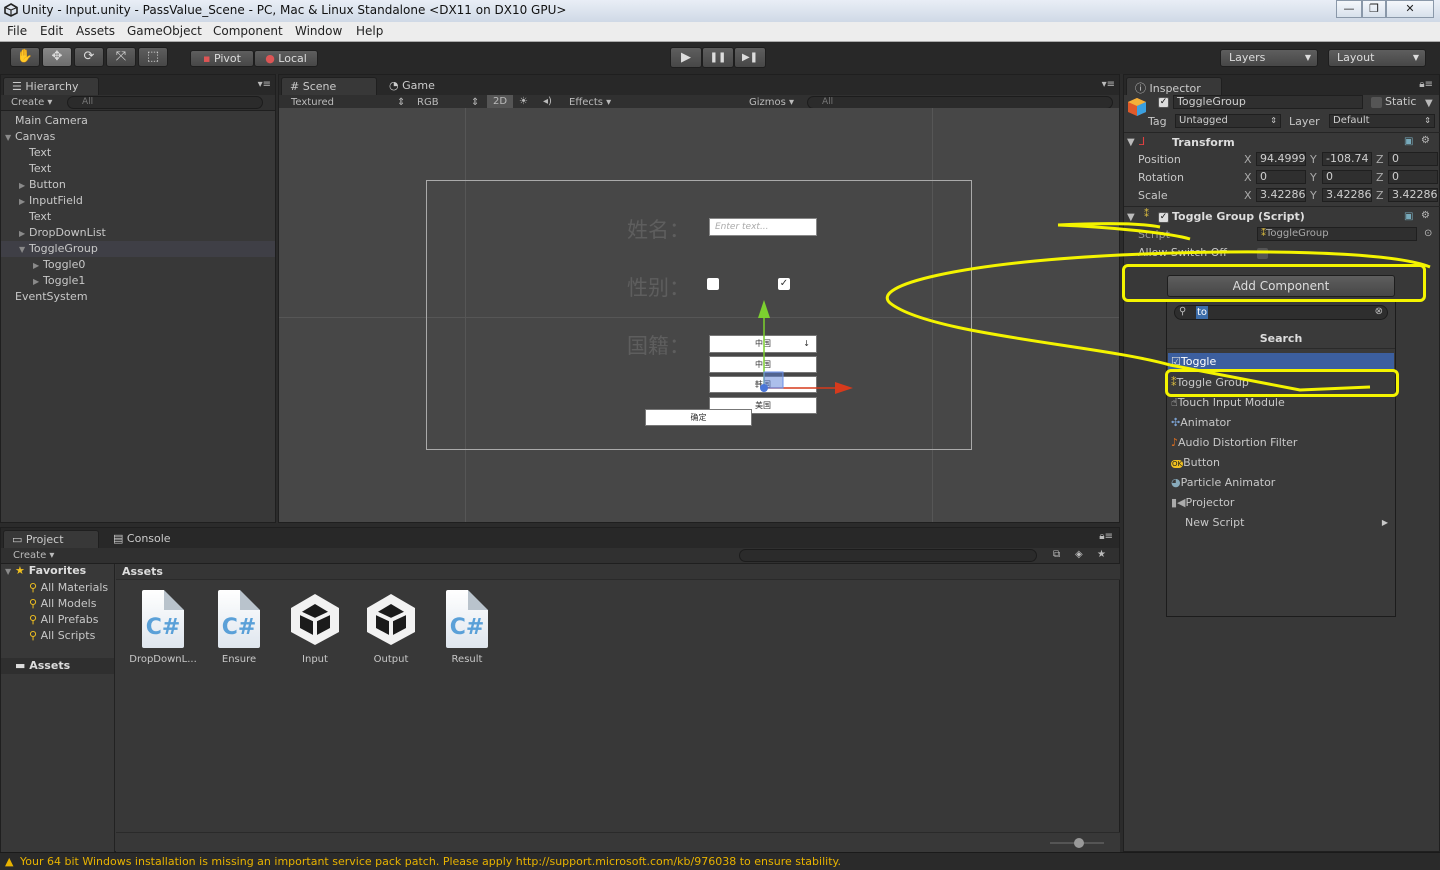 The height and width of the screenshot is (870, 1440). I want to click on favorite-item: ⚲ All Models, so click(62, 604).